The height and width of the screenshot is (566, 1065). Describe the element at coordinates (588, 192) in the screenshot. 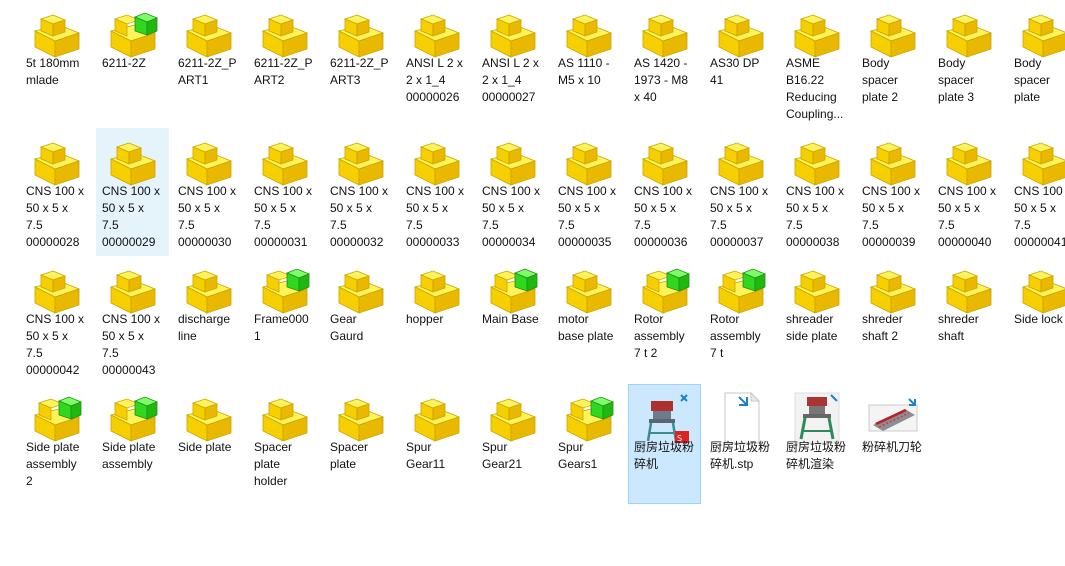

I see `file-item: CNS 100 x 50 x 5 x 7.5 00000035` at that location.